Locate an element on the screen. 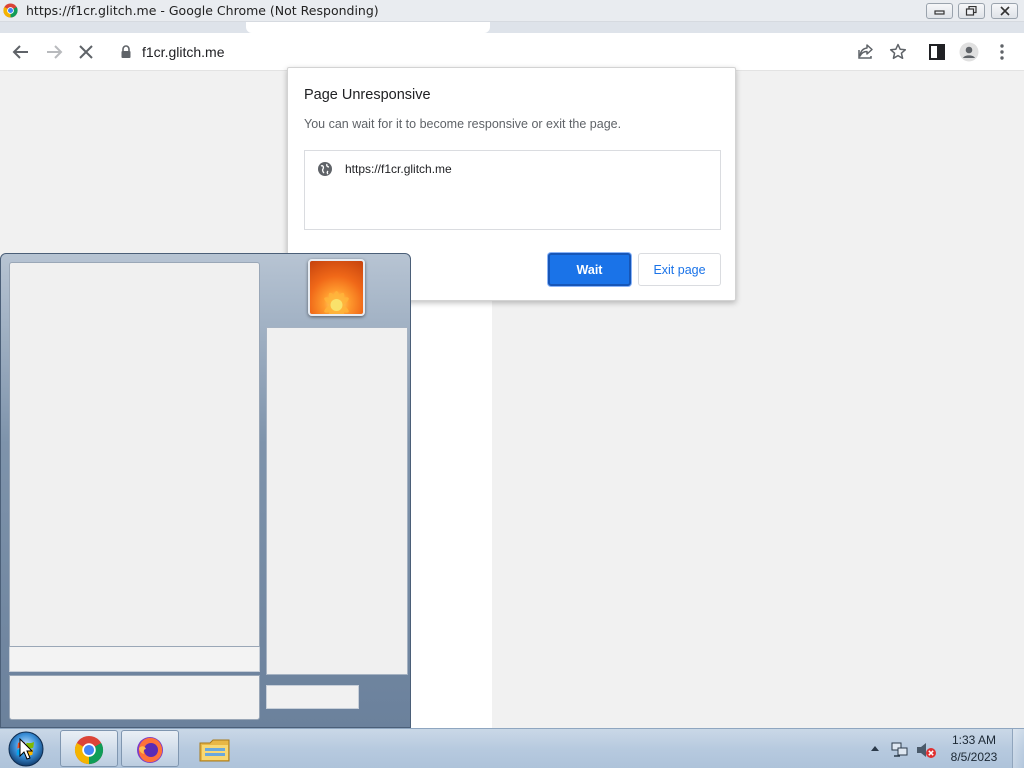 This screenshot has width=1024, height=768. flower-picture is located at coordinates (336, 302).